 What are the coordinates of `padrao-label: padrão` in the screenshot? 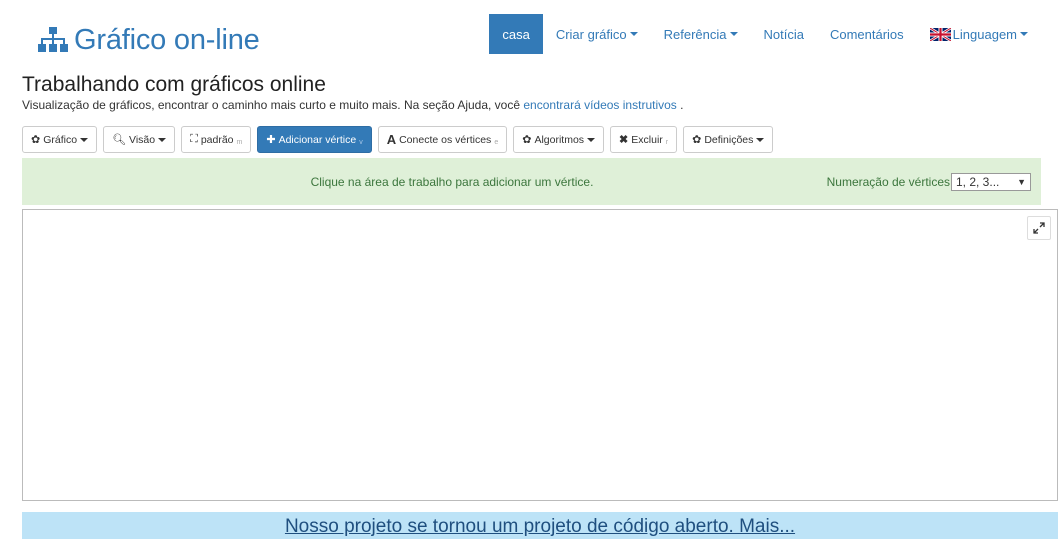 It's located at (217, 139).